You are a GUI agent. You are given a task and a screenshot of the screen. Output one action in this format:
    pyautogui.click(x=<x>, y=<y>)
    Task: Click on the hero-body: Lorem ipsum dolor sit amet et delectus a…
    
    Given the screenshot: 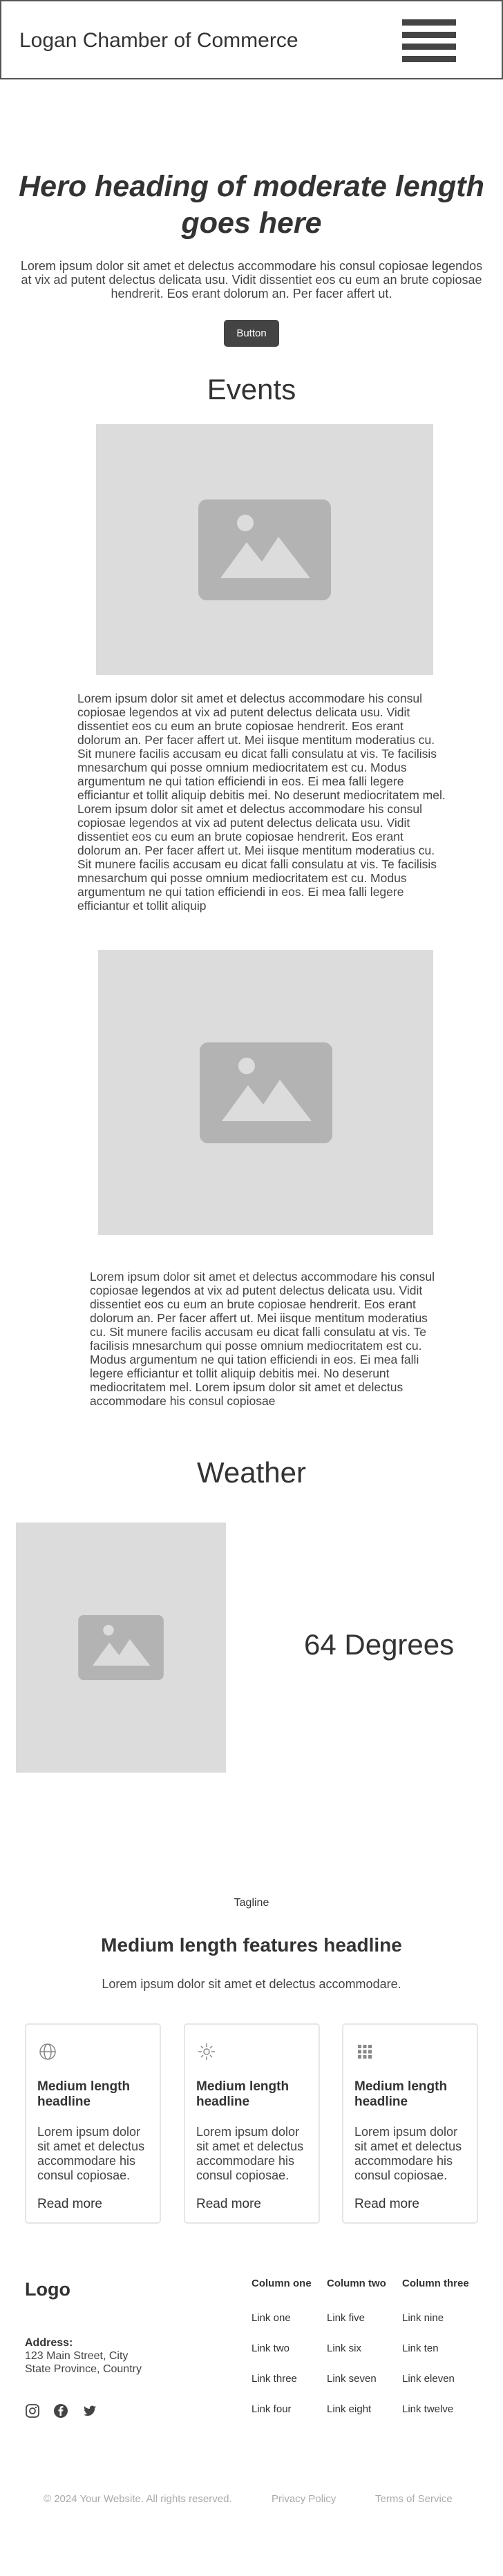 What is the action you would take?
    pyautogui.click(x=251, y=279)
    